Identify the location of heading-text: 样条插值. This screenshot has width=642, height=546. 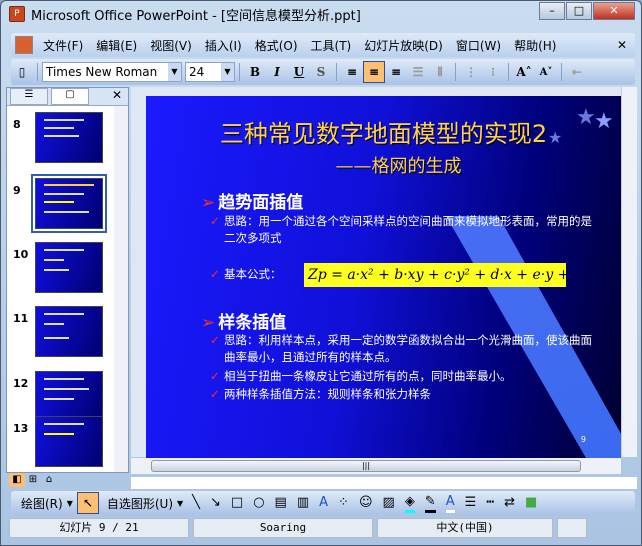
(252, 323).